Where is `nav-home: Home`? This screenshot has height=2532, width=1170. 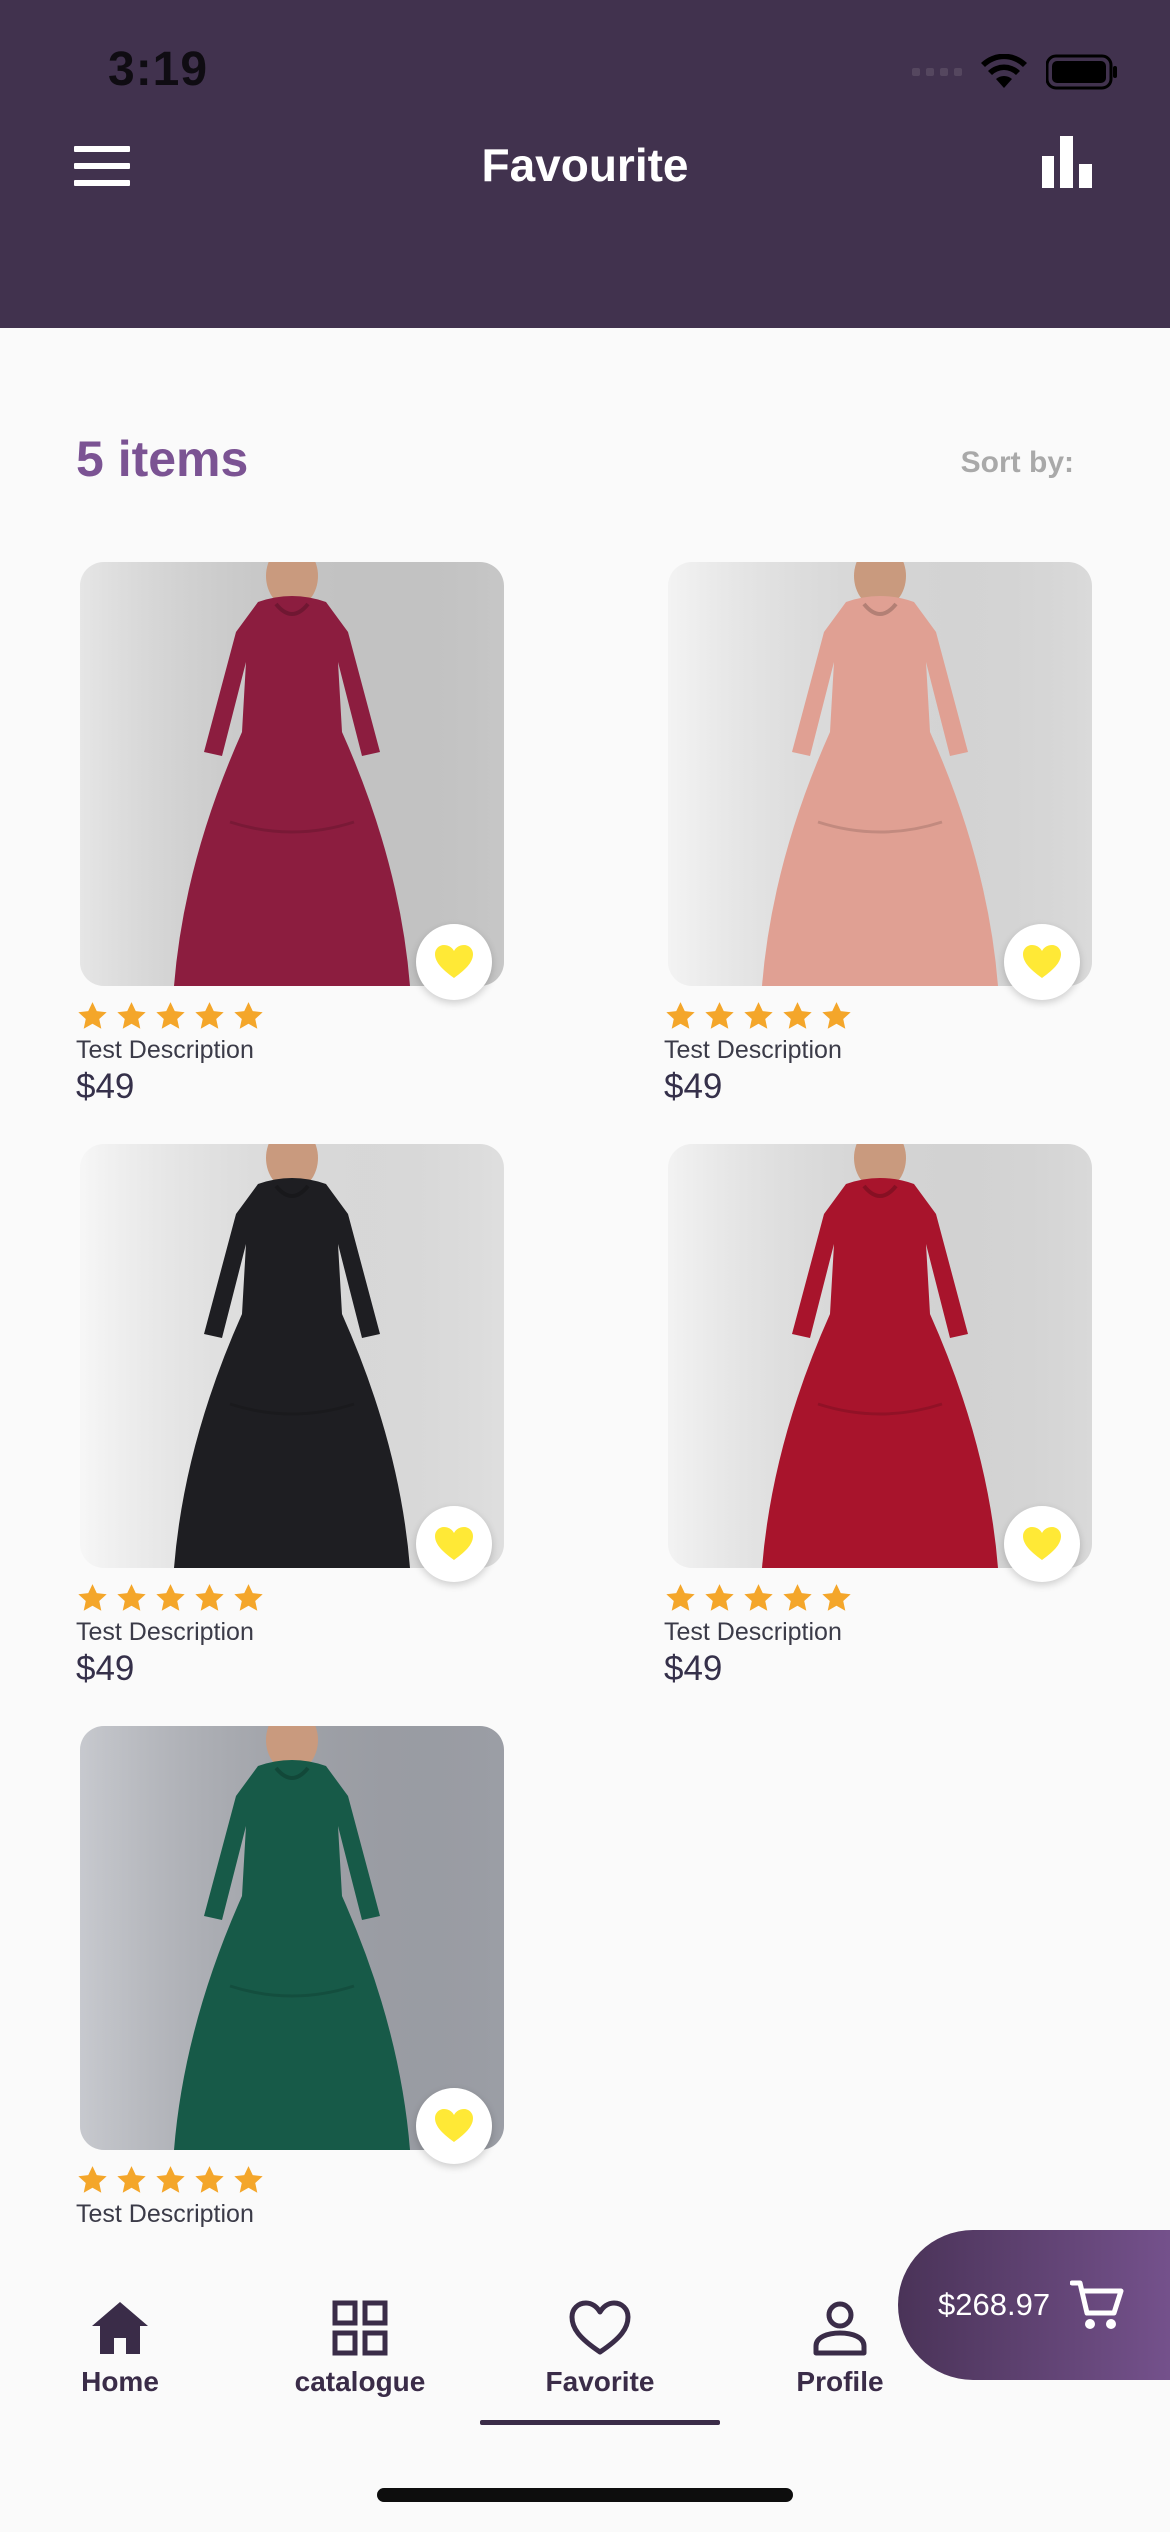
nav-home: Home is located at coordinates (120, 2349).